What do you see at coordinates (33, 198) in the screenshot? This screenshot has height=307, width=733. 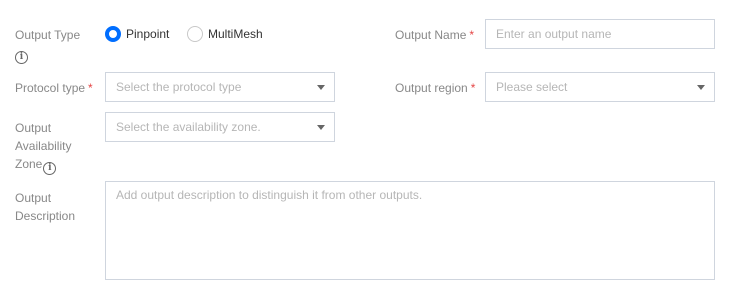 I see `description-label-line: Output` at bounding box center [33, 198].